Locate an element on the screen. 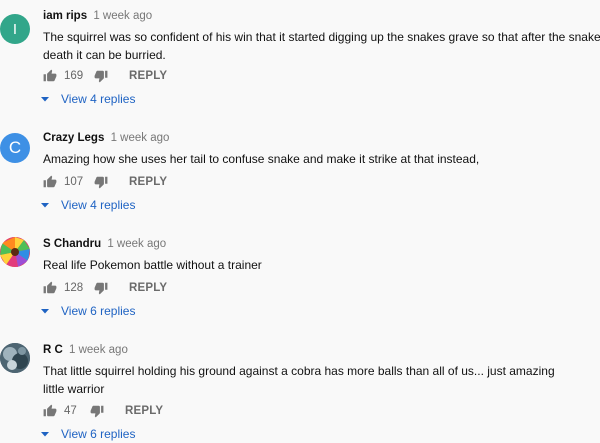 Image resolution: width=600 pixels, height=443 pixels. avatar-letter: C is located at coordinates (15, 147).